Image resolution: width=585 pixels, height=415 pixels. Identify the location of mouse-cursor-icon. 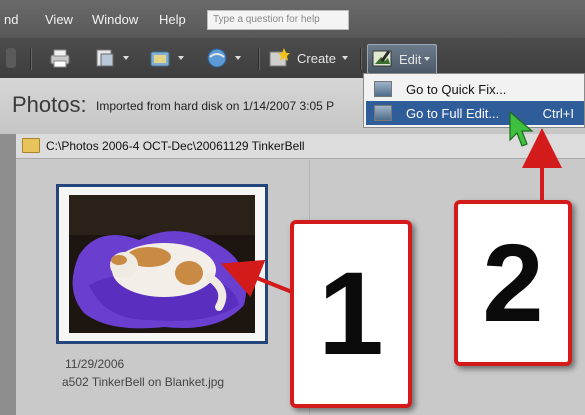
(521, 128).